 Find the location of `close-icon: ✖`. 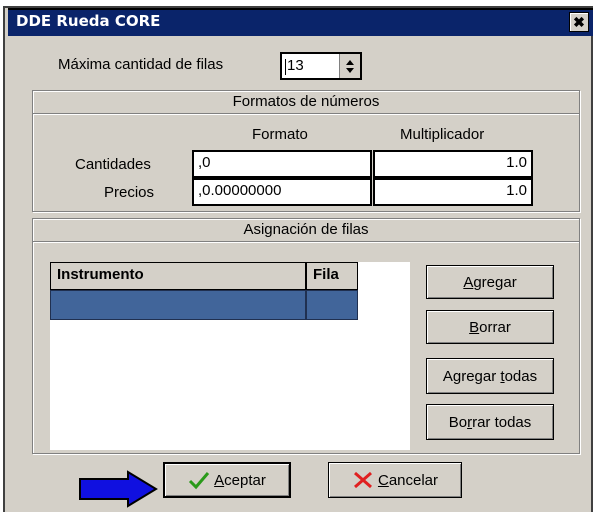

close-icon: ✖ is located at coordinates (579, 22).